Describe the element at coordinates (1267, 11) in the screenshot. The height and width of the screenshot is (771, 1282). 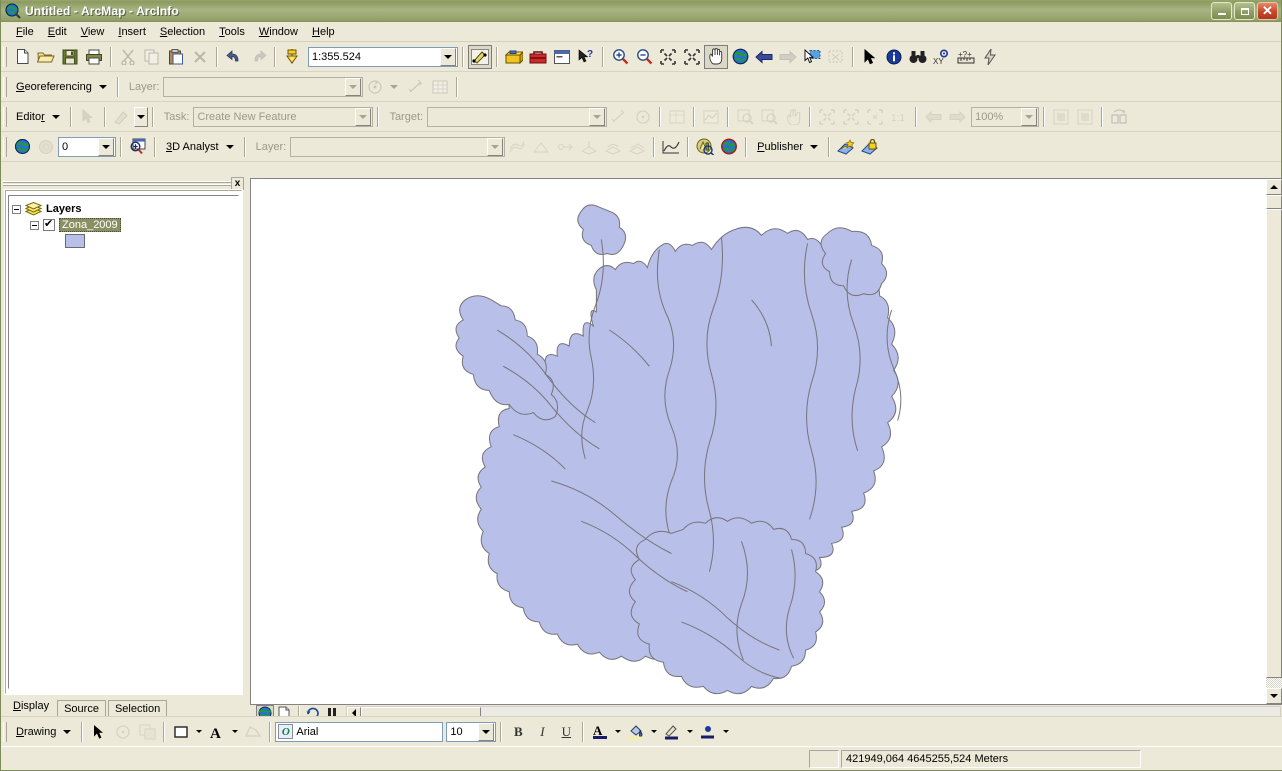
I see `close-button: ✕` at that location.